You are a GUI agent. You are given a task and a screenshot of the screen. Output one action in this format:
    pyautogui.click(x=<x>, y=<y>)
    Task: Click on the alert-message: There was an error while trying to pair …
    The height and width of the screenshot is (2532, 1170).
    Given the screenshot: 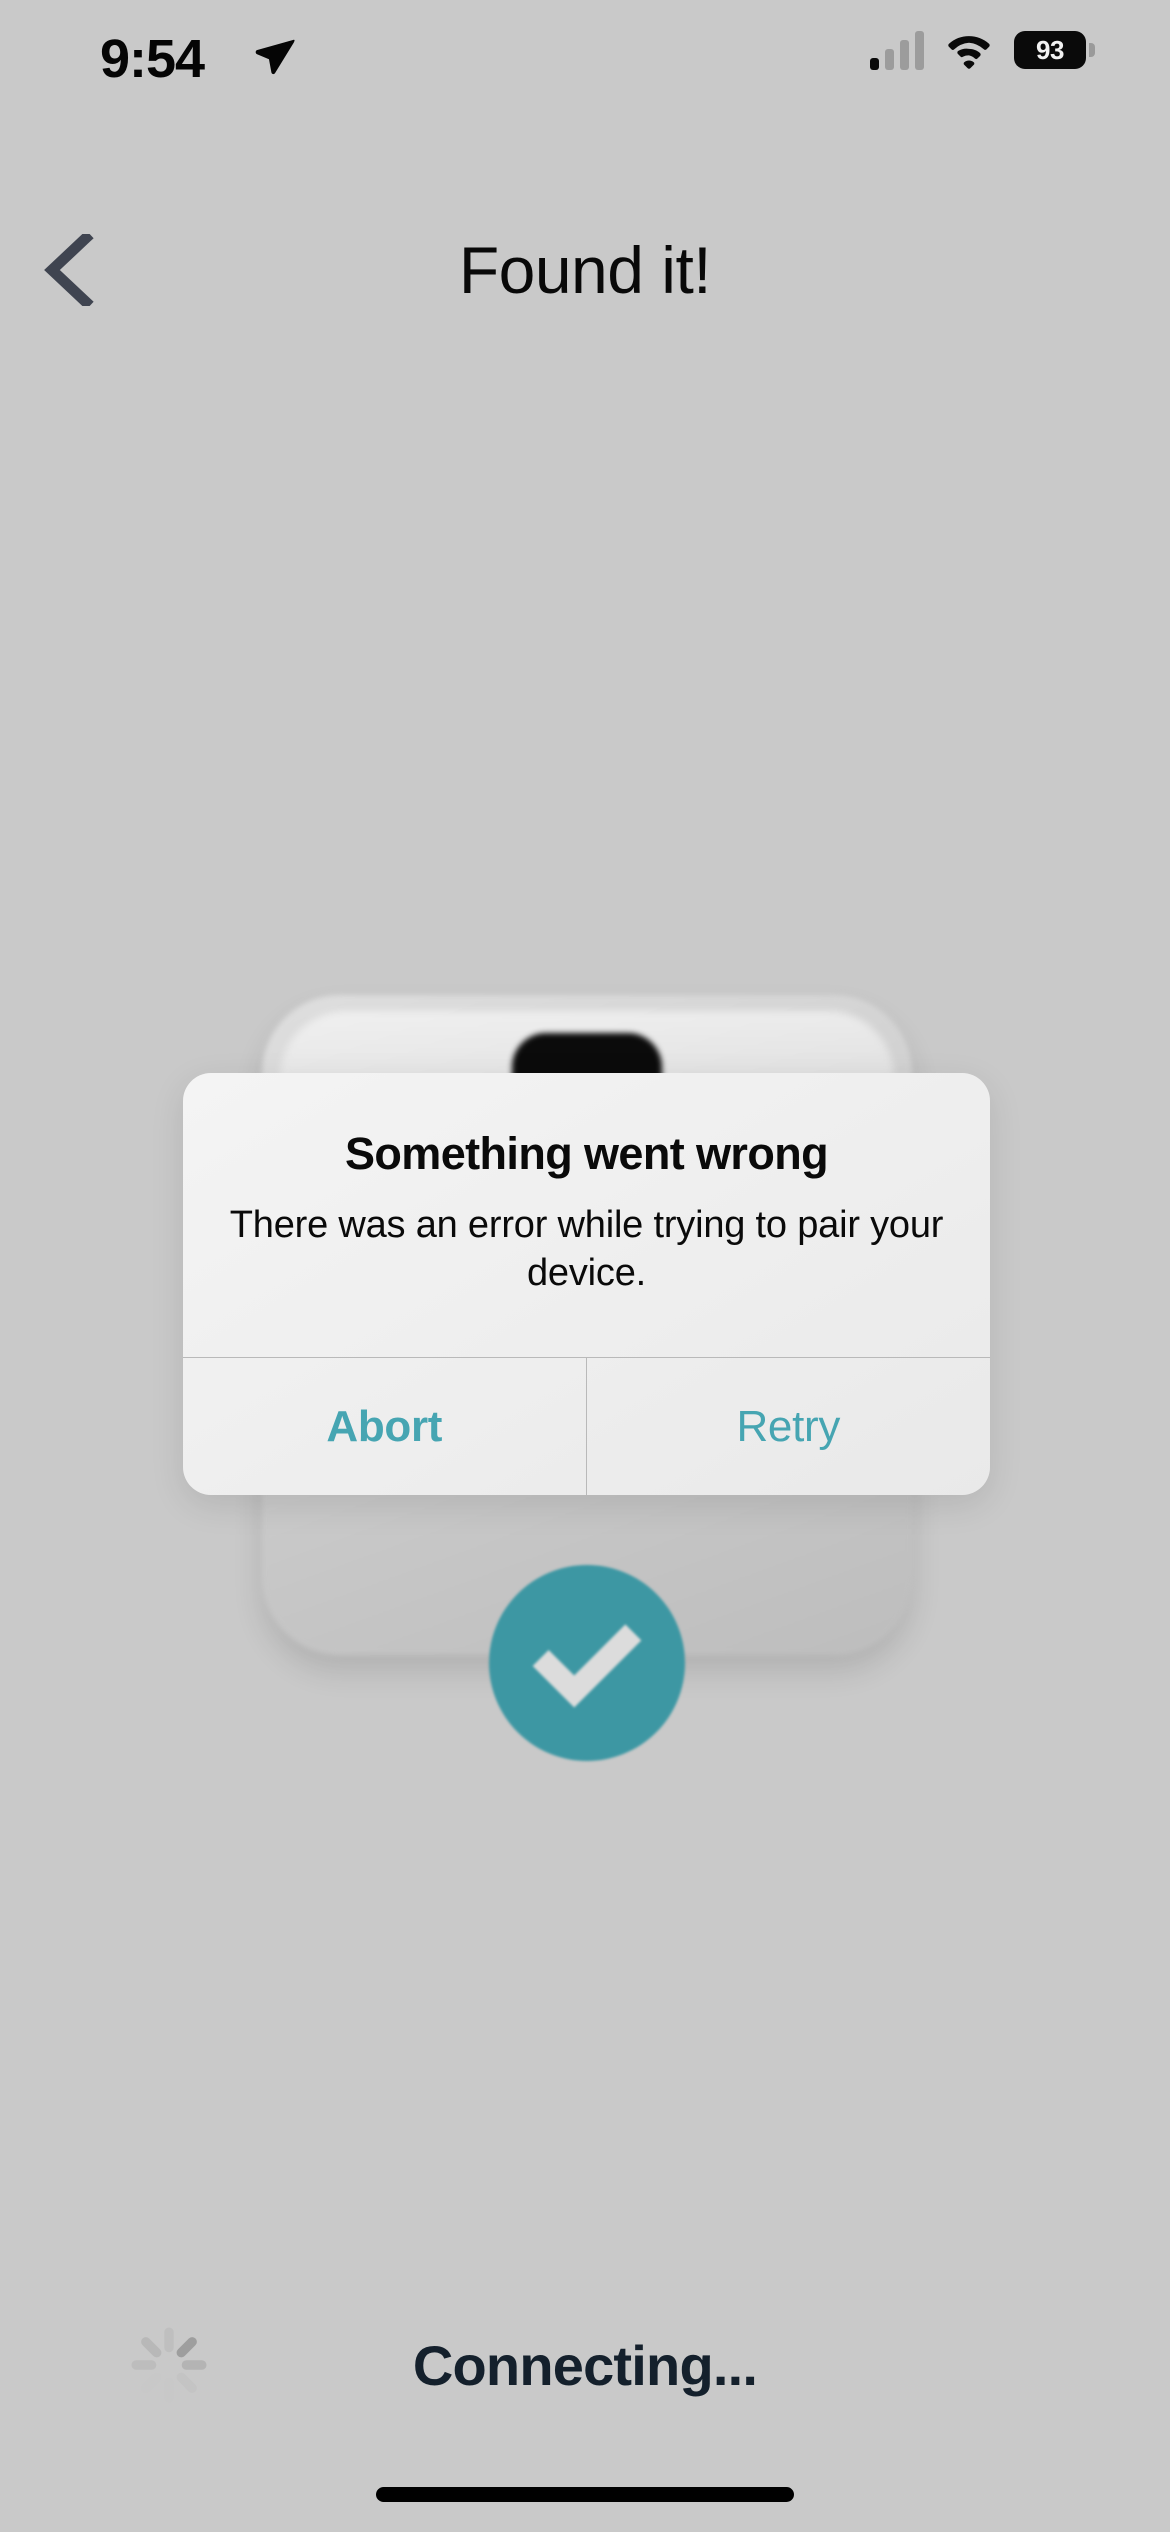 What is the action you would take?
    pyautogui.click(x=586, y=1249)
    